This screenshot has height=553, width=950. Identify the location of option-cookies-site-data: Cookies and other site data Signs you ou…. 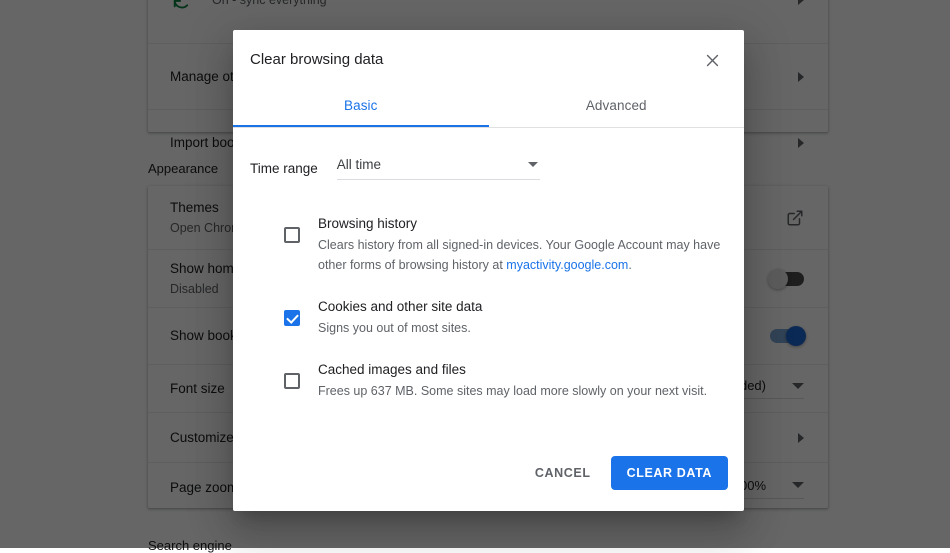
(488, 313).